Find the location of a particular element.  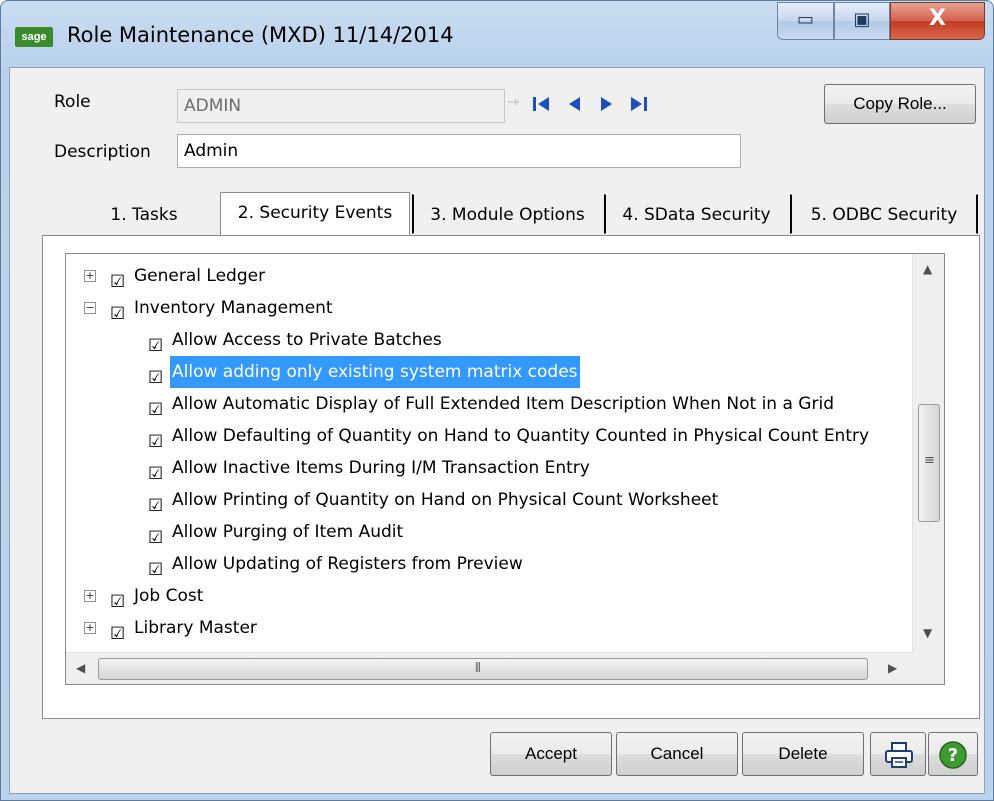

grip-icon: ⦀ is located at coordinates (478, 668).